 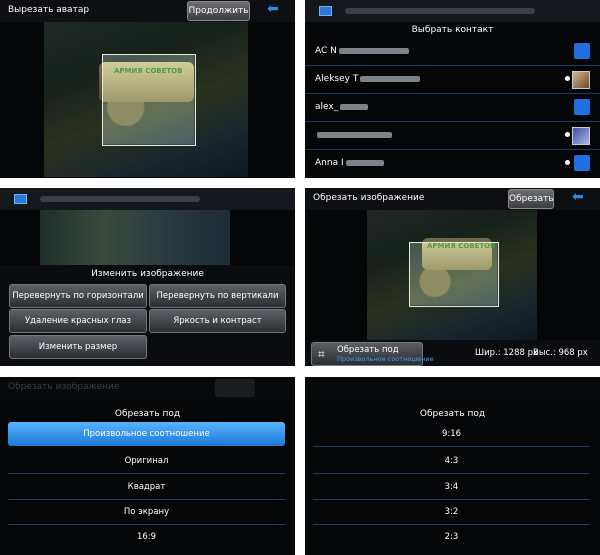 I want to click on ratio-option-4-3: 4:3, so click(x=451, y=461).